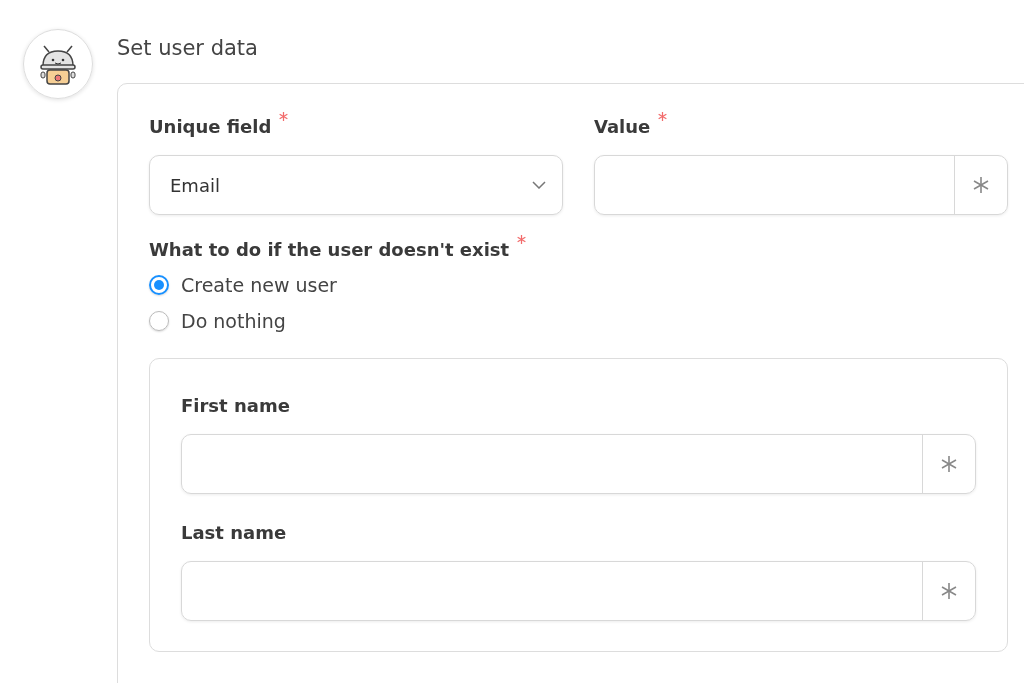 The width and height of the screenshot is (1024, 683). Describe the element at coordinates (356, 185) in the screenshot. I see `unique-field-dropdown: Email` at that location.